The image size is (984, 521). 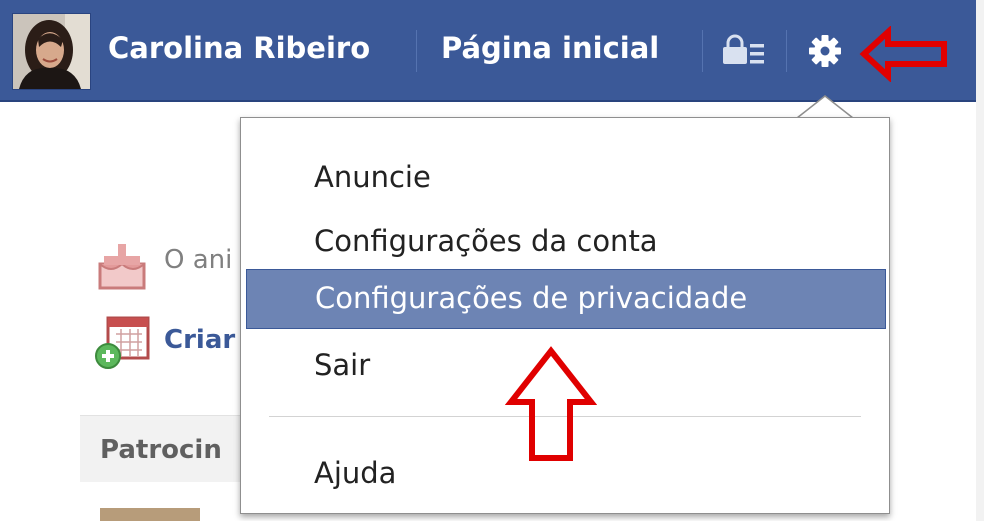 I want to click on menu-item-label: Configurações de privacidade, so click(x=531, y=298).